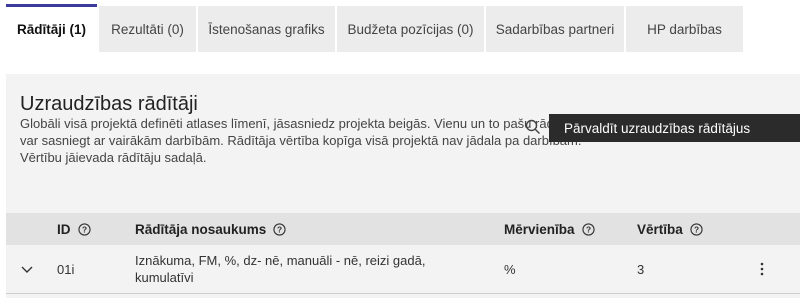 The image size is (800, 298). What do you see at coordinates (210, 229) in the screenshot?
I see `column-header-name: Rādītāja nosaukums ?` at bounding box center [210, 229].